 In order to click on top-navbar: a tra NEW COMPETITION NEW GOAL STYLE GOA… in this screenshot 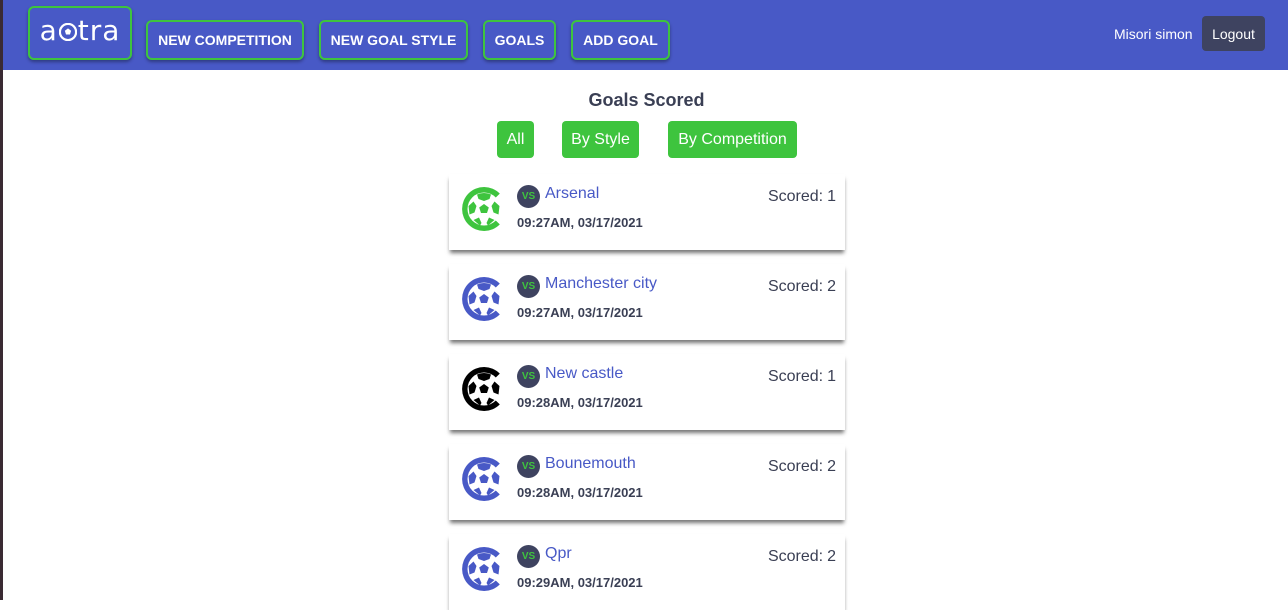, I will do `click(645, 35)`.